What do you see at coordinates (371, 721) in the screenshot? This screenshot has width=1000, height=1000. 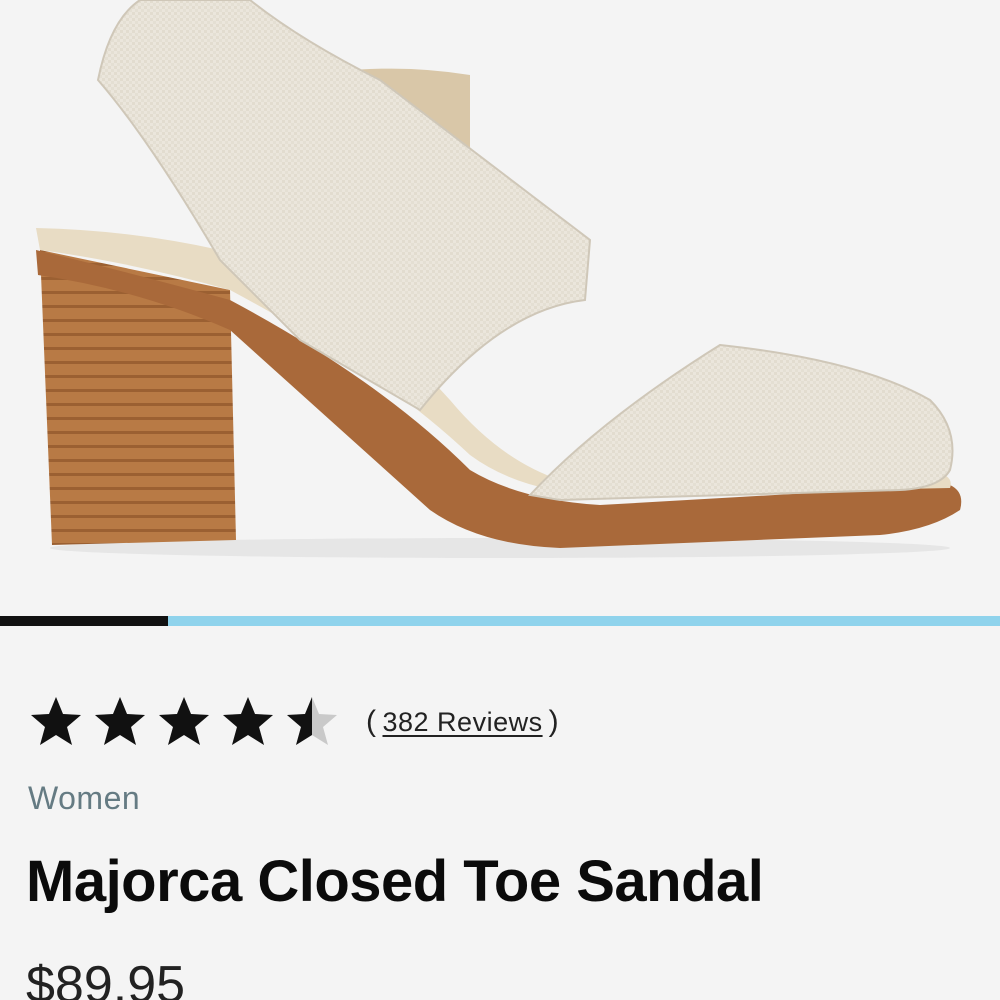 I see `reviews-open-paren: (` at bounding box center [371, 721].